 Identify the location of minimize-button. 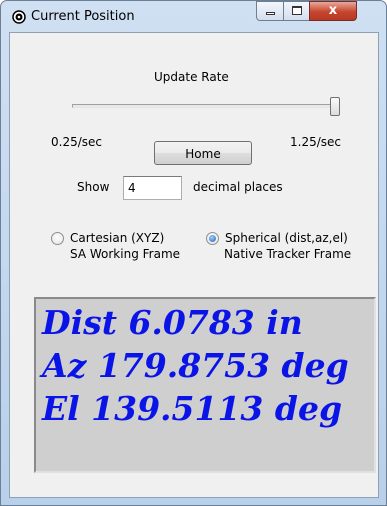
(270, 11).